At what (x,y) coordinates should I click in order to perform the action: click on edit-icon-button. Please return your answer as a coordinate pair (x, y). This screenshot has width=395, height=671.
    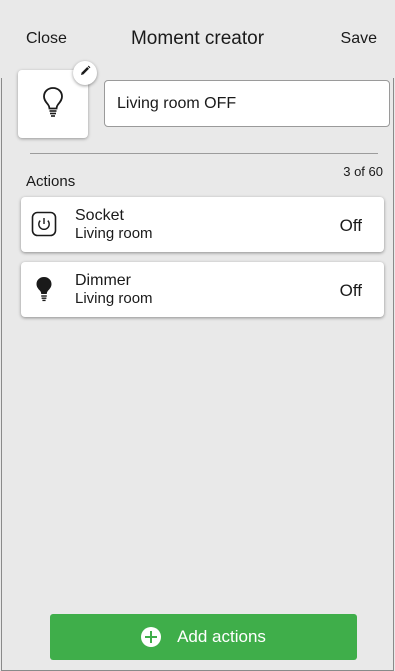
    Looking at the image, I should click on (85, 73).